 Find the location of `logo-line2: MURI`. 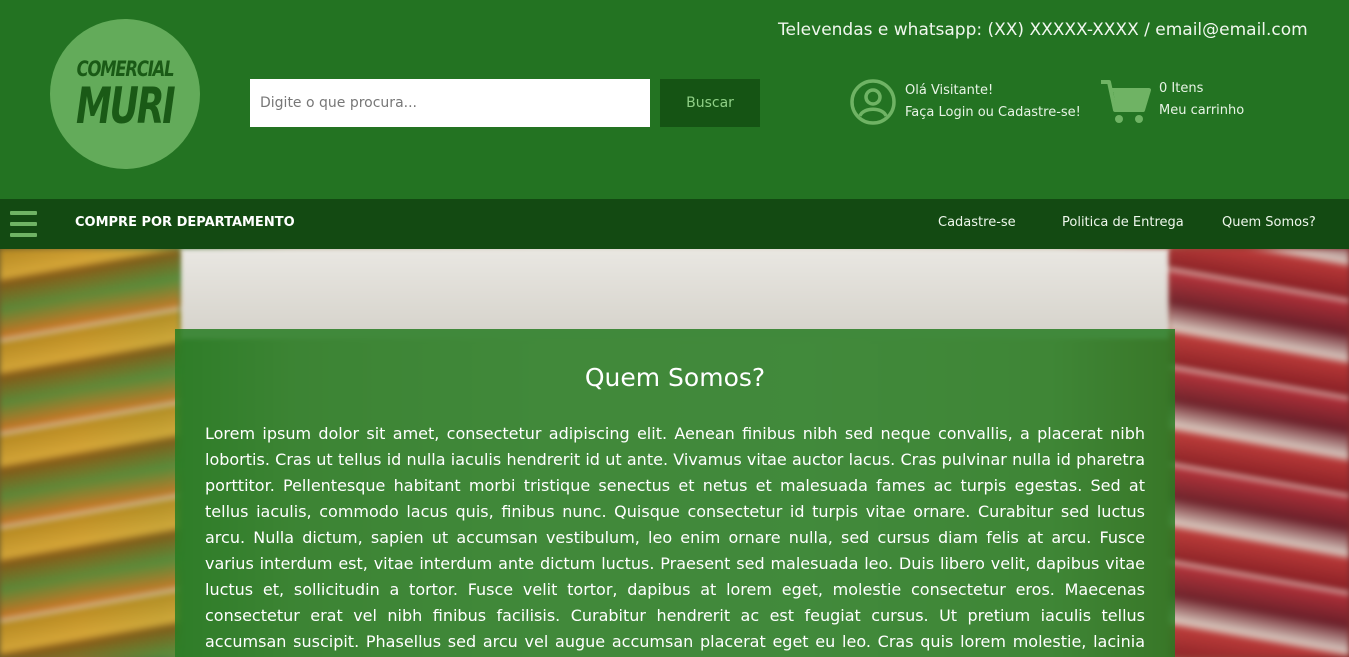

logo-line2: MURI is located at coordinates (126, 106).